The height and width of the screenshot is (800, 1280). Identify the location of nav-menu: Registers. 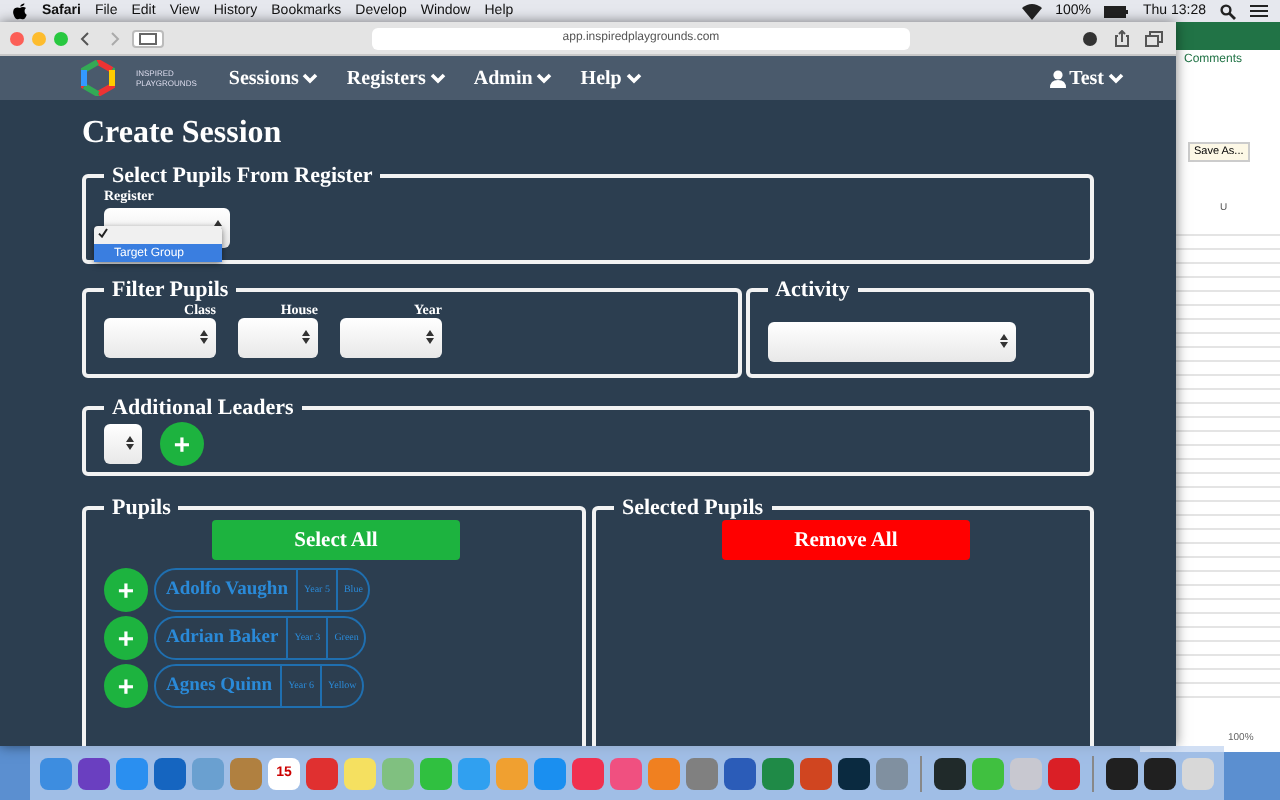
(396, 78).